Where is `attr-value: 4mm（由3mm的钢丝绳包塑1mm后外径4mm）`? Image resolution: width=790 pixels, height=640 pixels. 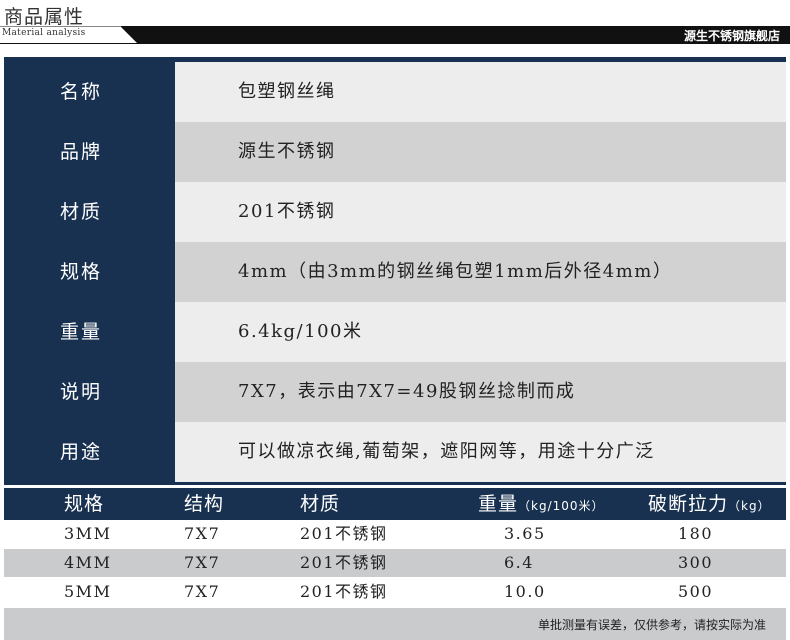 attr-value: 4mm（由3mm的钢丝绳包塑1mm后外径4mm） is located at coordinates (480, 272).